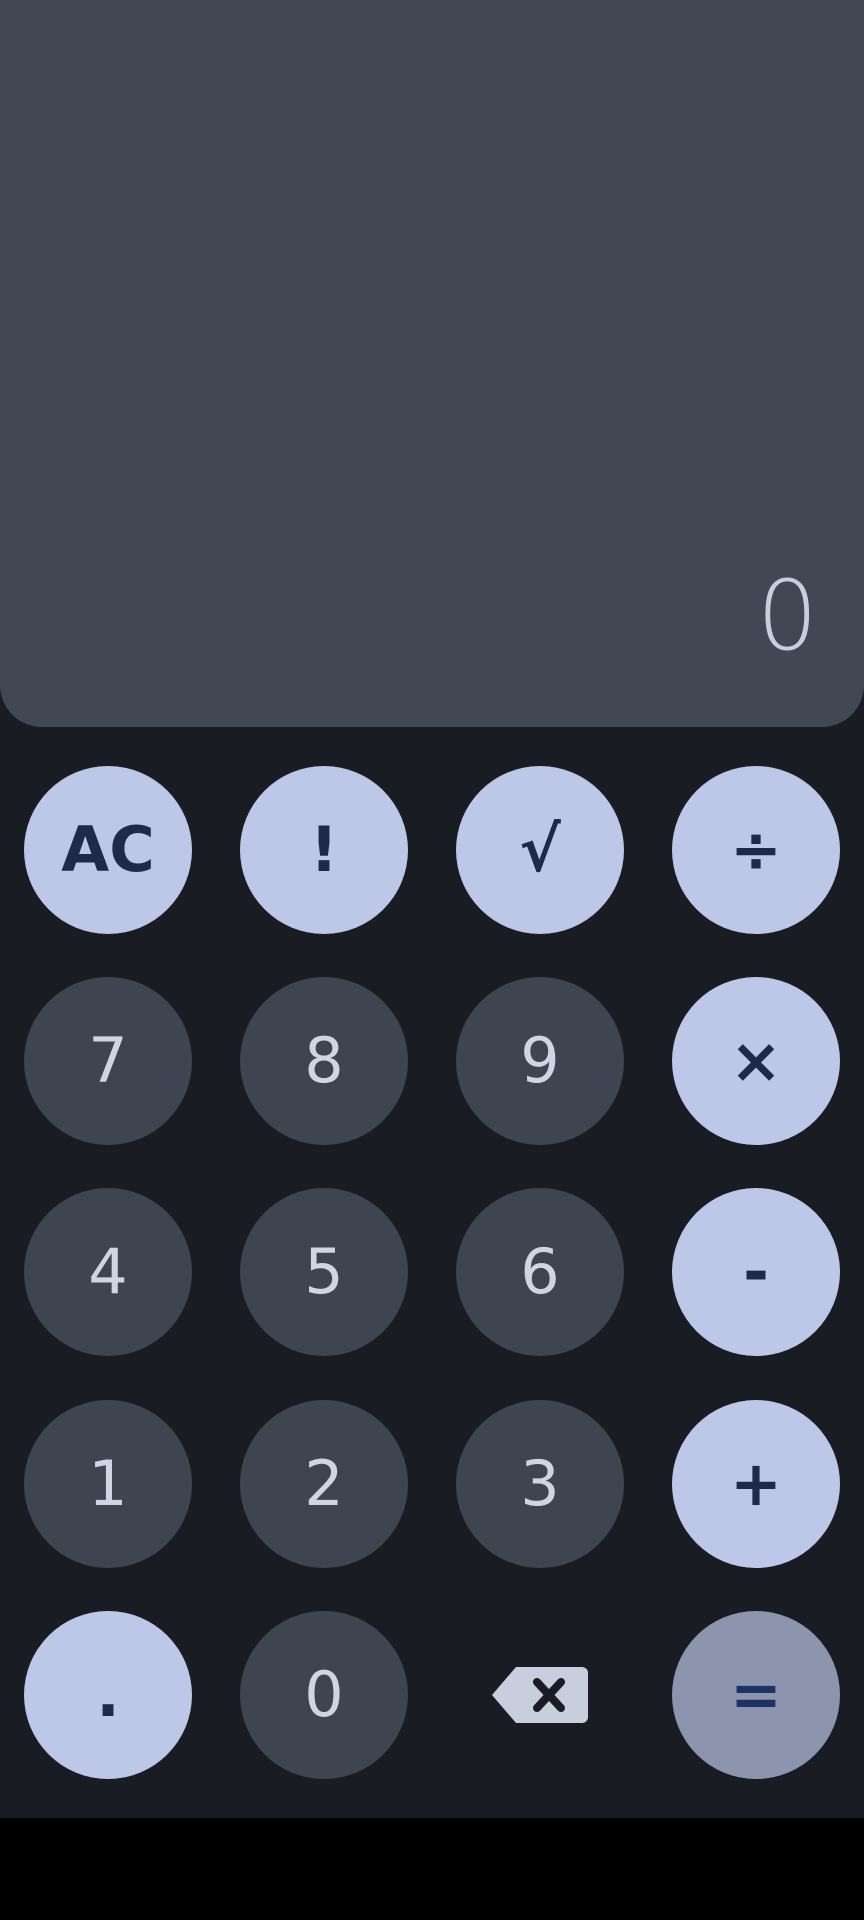  I want to click on result-display: 0, so click(787, 616).